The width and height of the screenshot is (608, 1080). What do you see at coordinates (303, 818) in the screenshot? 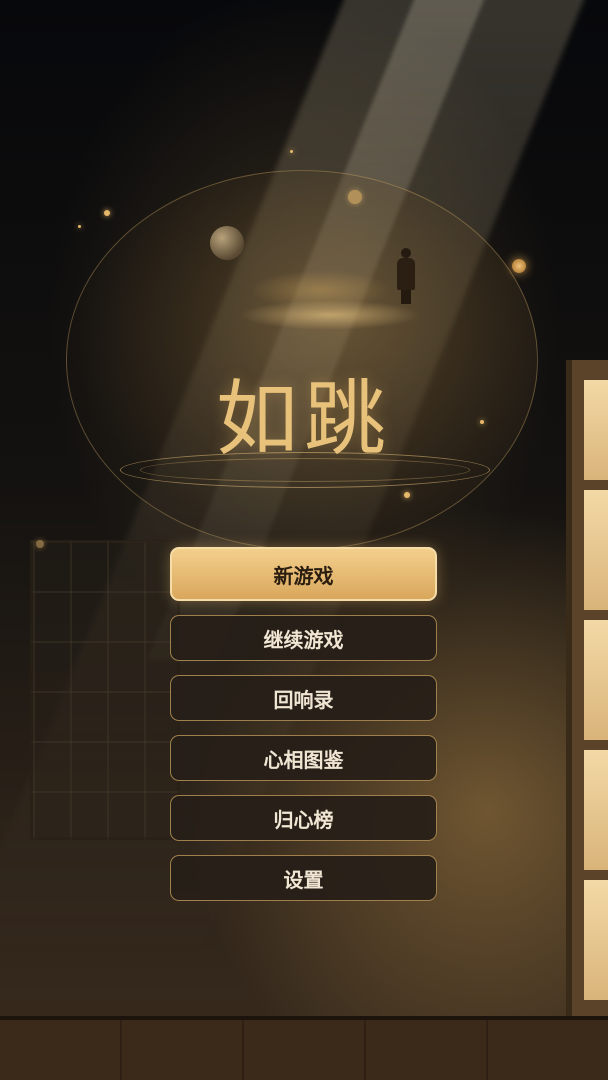
I see `leaderboard-button: 归心榜` at bounding box center [303, 818].